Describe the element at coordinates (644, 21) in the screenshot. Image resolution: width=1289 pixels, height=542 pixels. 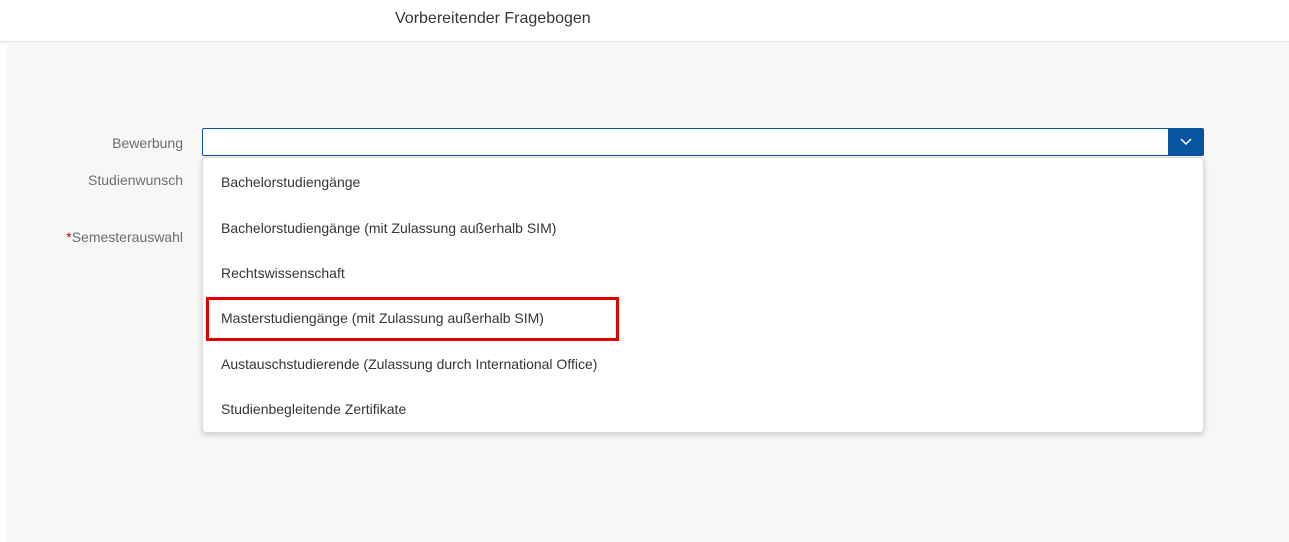
I see `page-header: Vorbereitender Fragebogen` at that location.